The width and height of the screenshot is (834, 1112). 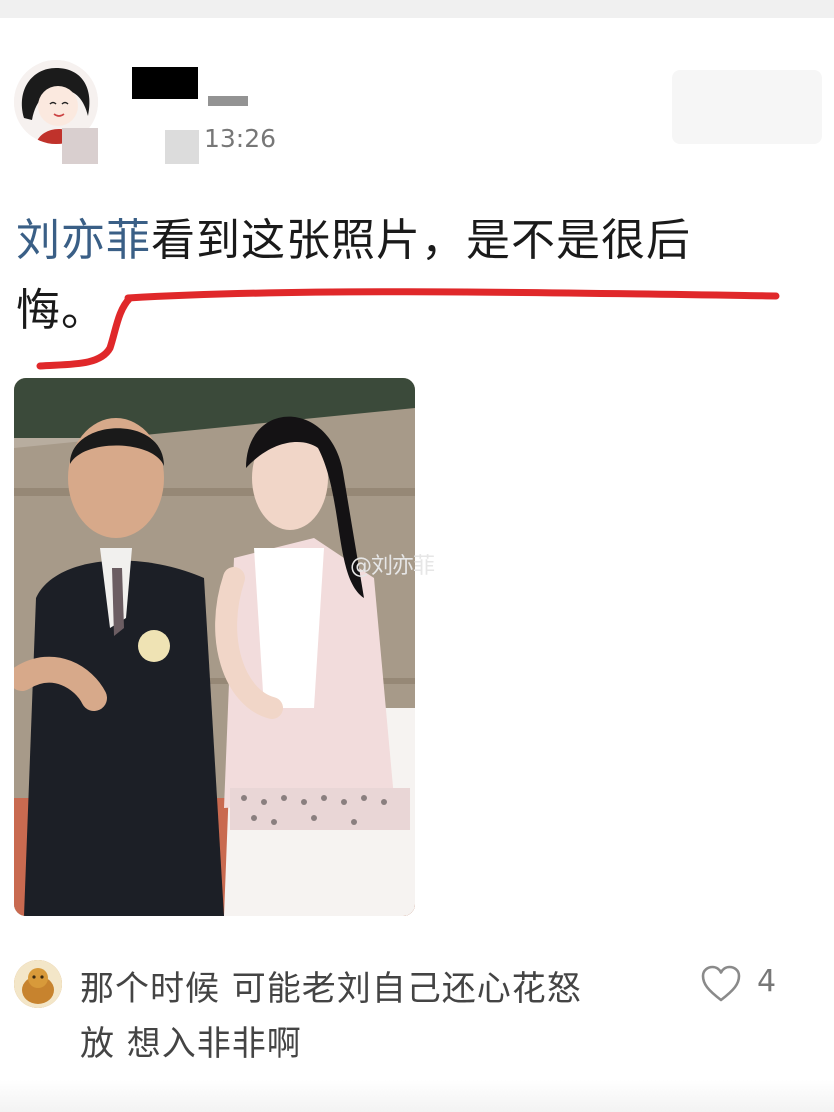 I want to click on bottom-edge, so click(x=417, y=1096).